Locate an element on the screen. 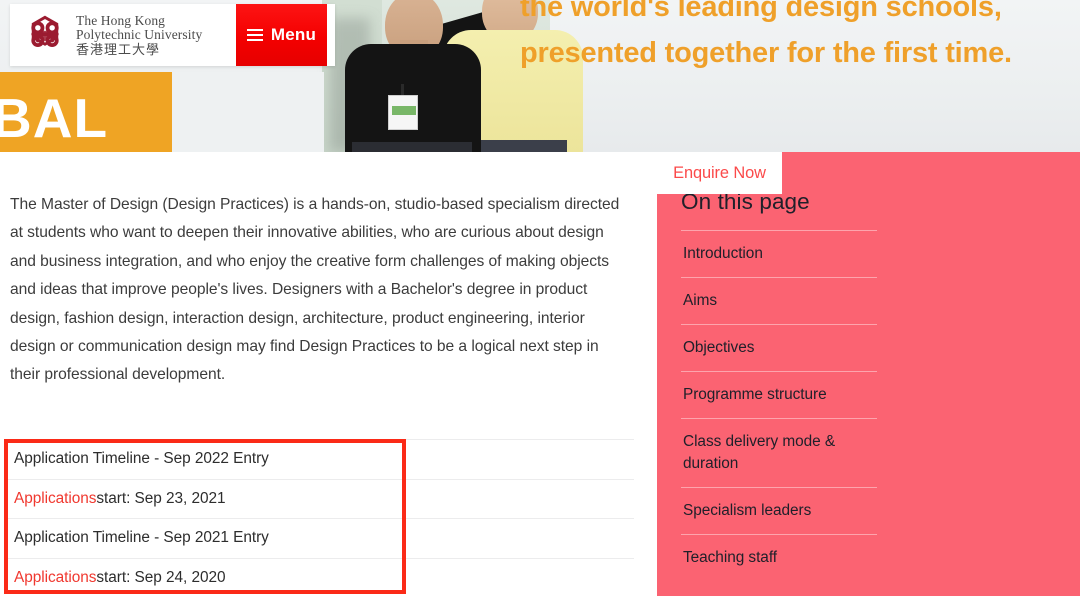 This screenshot has height=596, width=1080. sidebar-item-aims: Aims is located at coordinates (779, 300).